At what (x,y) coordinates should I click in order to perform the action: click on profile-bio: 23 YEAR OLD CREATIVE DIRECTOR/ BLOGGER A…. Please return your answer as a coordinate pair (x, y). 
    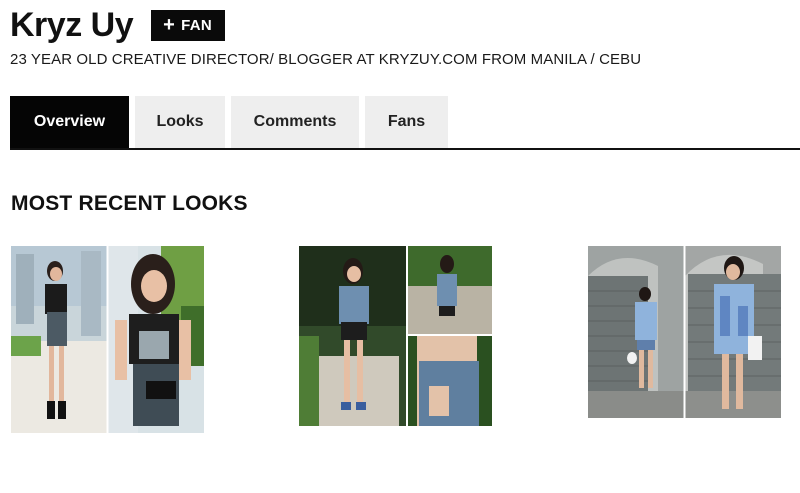
    Looking at the image, I should click on (326, 59).